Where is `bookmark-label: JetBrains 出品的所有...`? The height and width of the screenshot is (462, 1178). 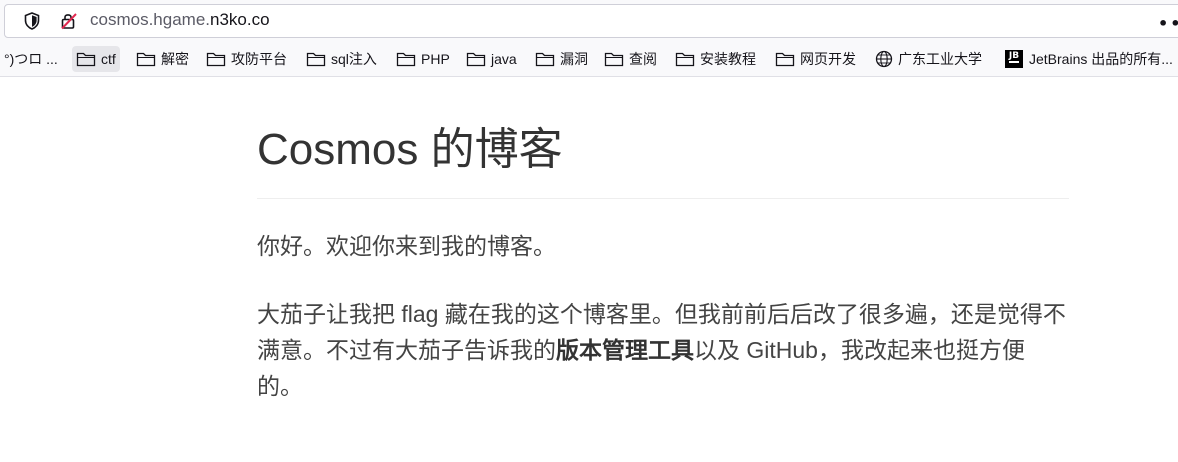 bookmark-label: JetBrains 出品的所有... is located at coordinates (1101, 59).